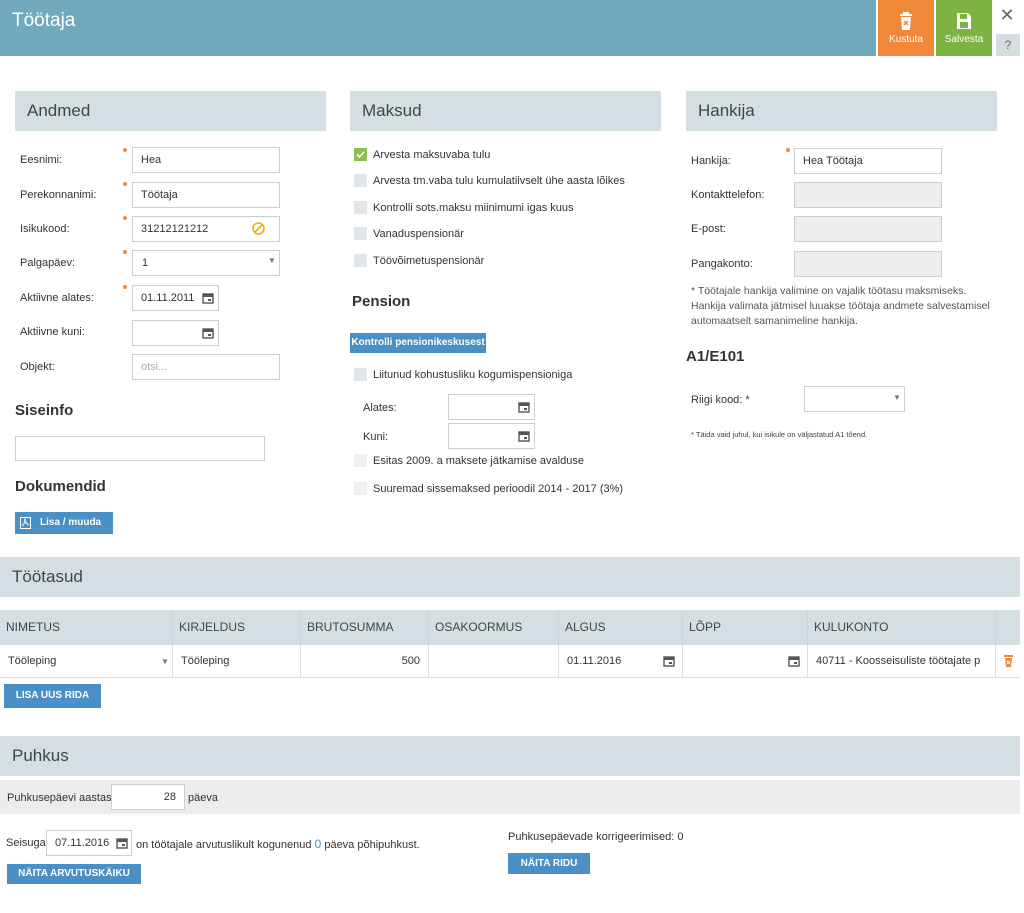  Describe the element at coordinates (906, 39) in the screenshot. I see `delete-button-label: Kustuta` at that location.